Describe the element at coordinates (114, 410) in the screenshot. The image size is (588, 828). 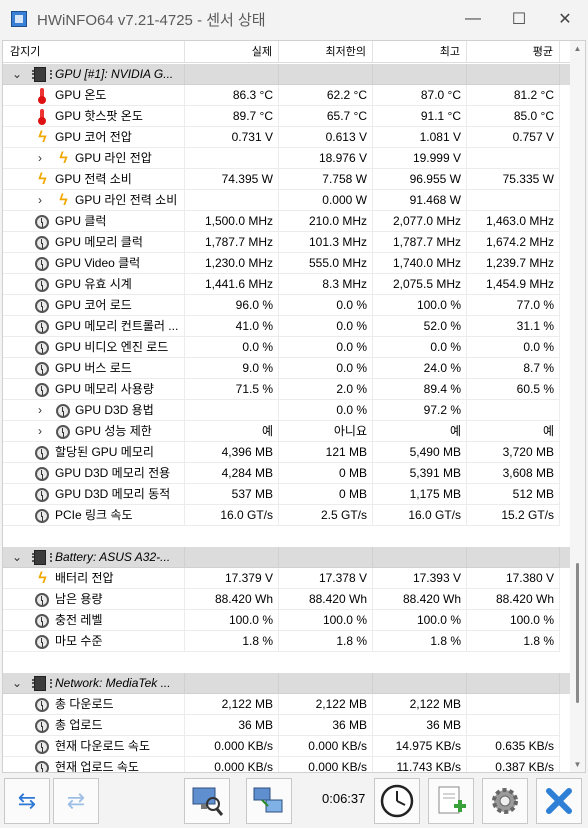
I see `sensor-label: GPU D3D 용법` at that location.